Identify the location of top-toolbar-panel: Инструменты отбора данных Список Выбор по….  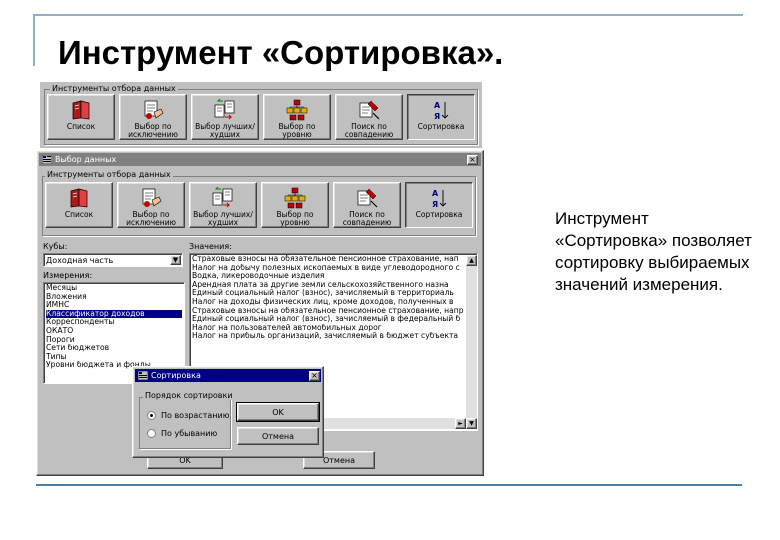
(261, 115).